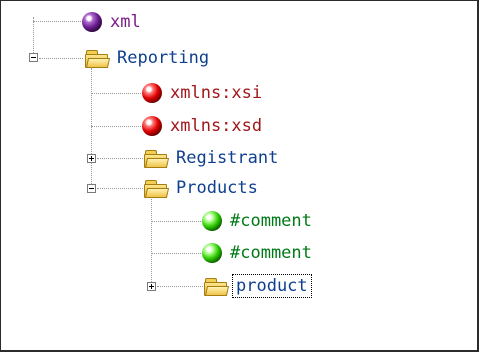  I want to click on tree-node-xmlns-xsd: xmlns:xsd, so click(202, 126).